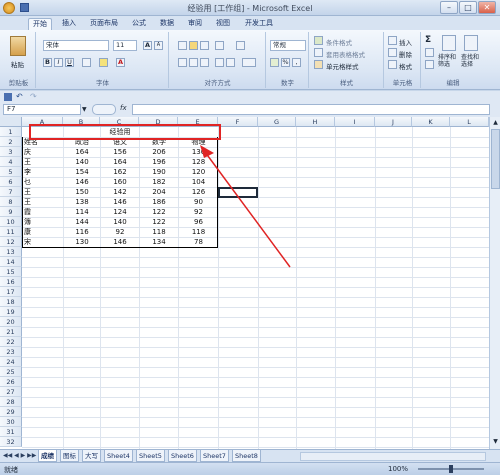 The image size is (500, 475). What do you see at coordinates (429, 64) in the screenshot?
I see `clear-icon` at bounding box center [429, 64].